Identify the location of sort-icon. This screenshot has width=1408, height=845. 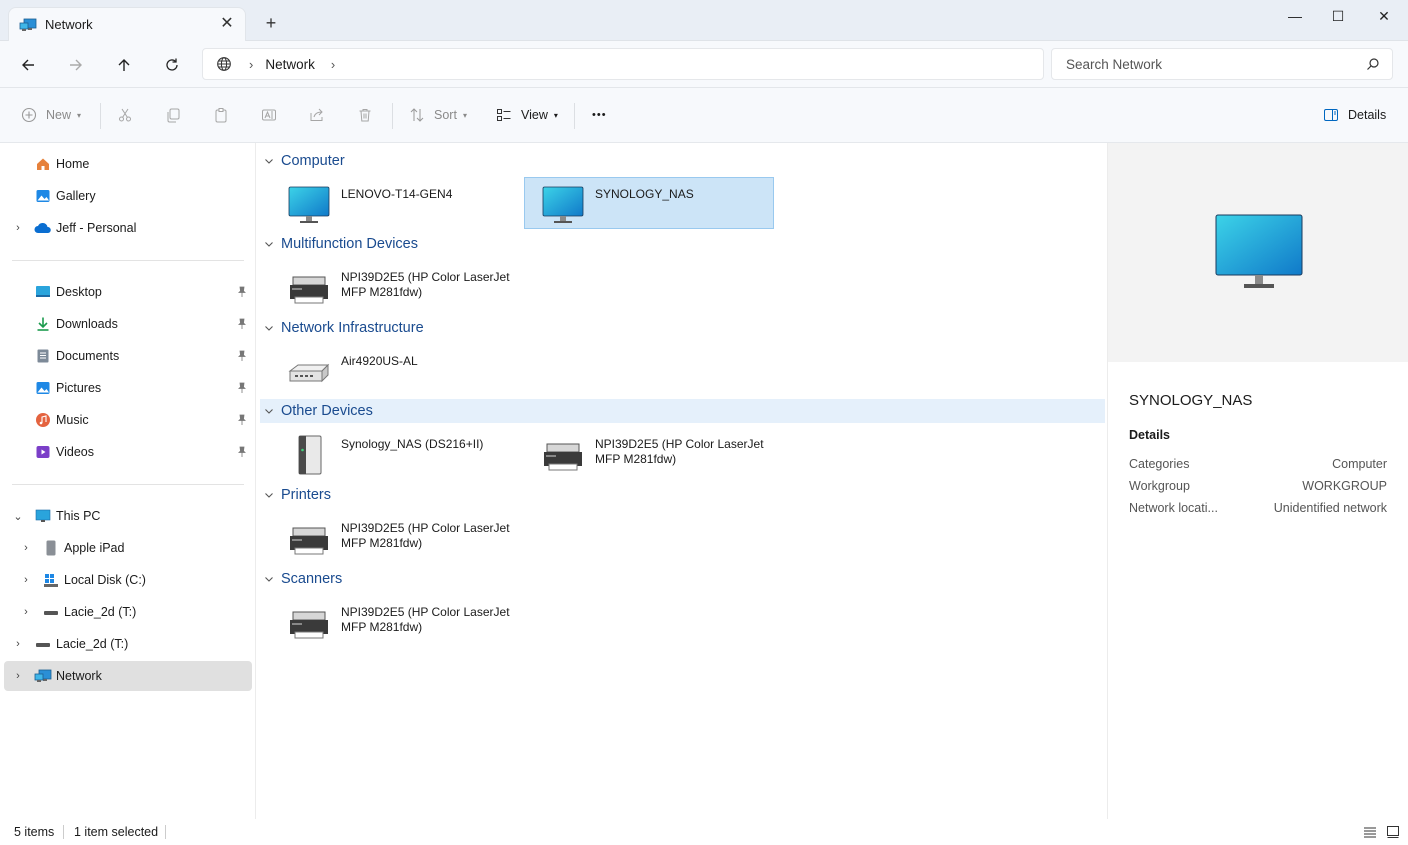
(417, 115).